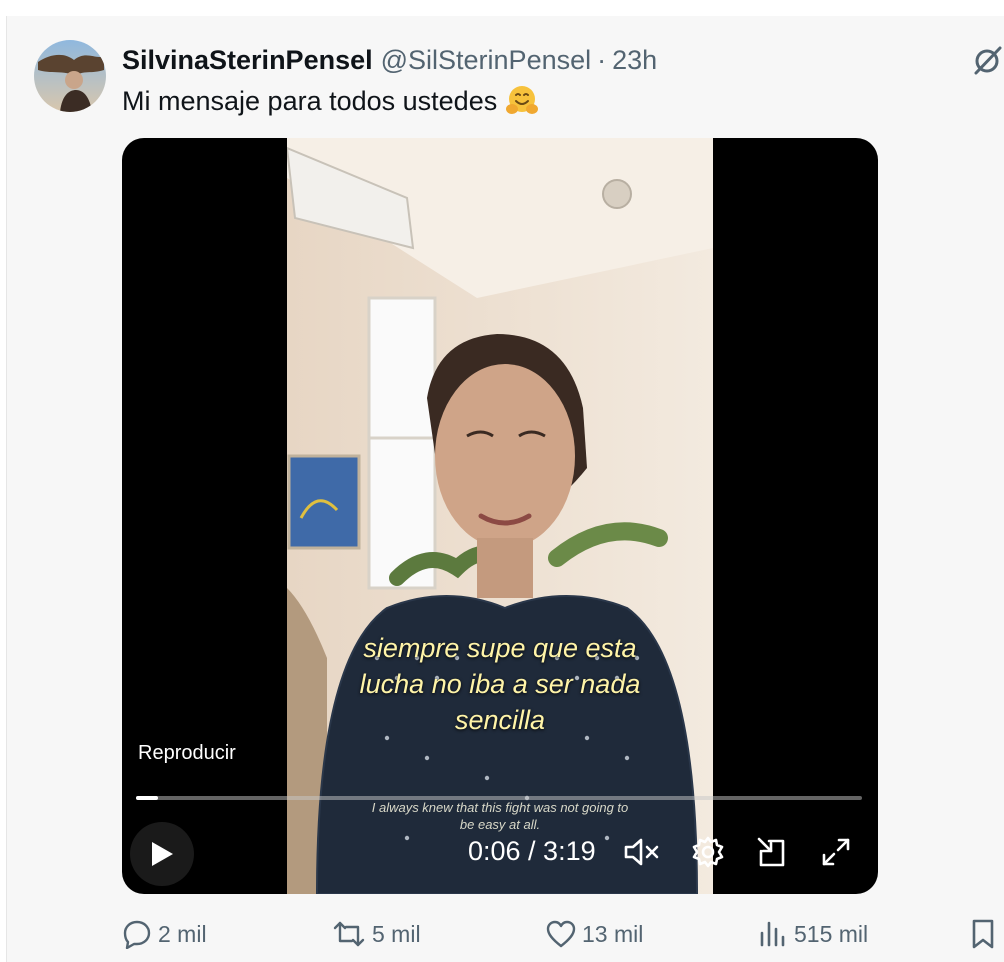 This screenshot has height=962, width=1004. What do you see at coordinates (486, 60) in the screenshot?
I see `author-handle: @SilSterinPensel` at bounding box center [486, 60].